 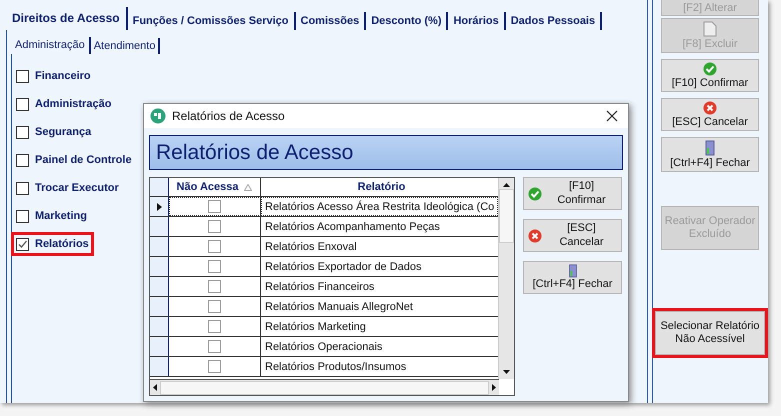 I want to click on table-cell-text: Relatórios Acompanhamento Peças, so click(x=352, y=227).